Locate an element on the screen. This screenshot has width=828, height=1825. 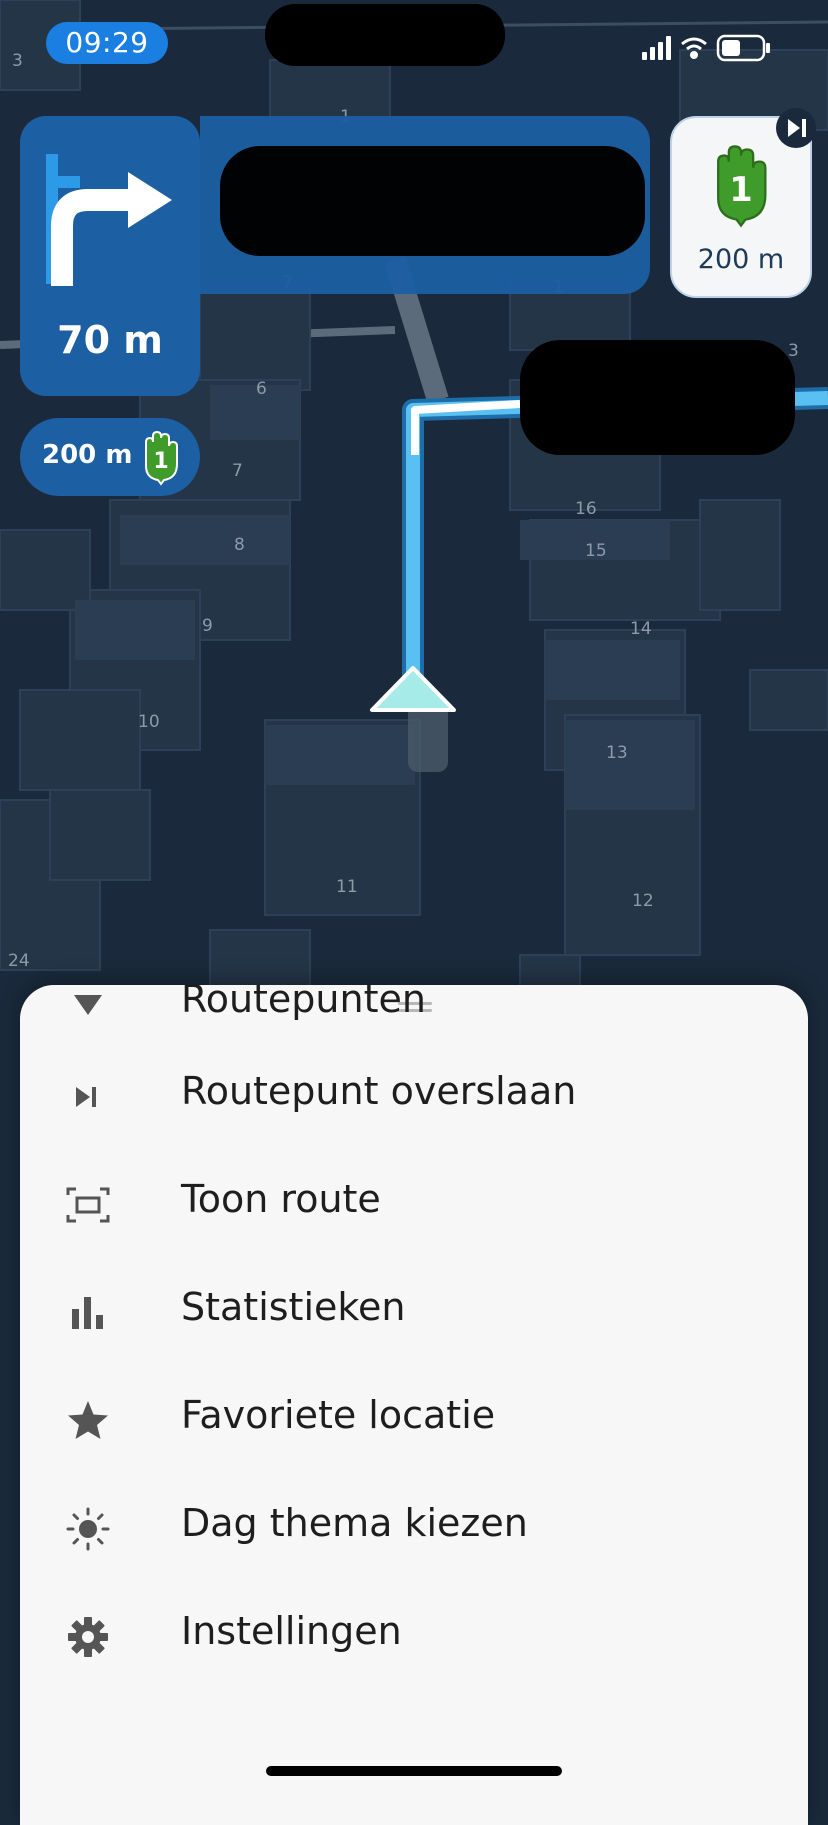
status-time: 09:29 is located at coordinates (107, 43).